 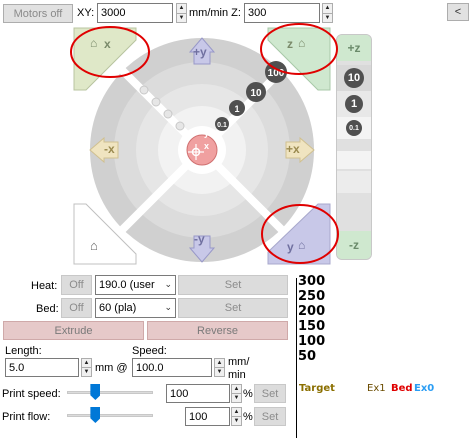 I want to click on center-y-label: y, so click(x=207, y=133).